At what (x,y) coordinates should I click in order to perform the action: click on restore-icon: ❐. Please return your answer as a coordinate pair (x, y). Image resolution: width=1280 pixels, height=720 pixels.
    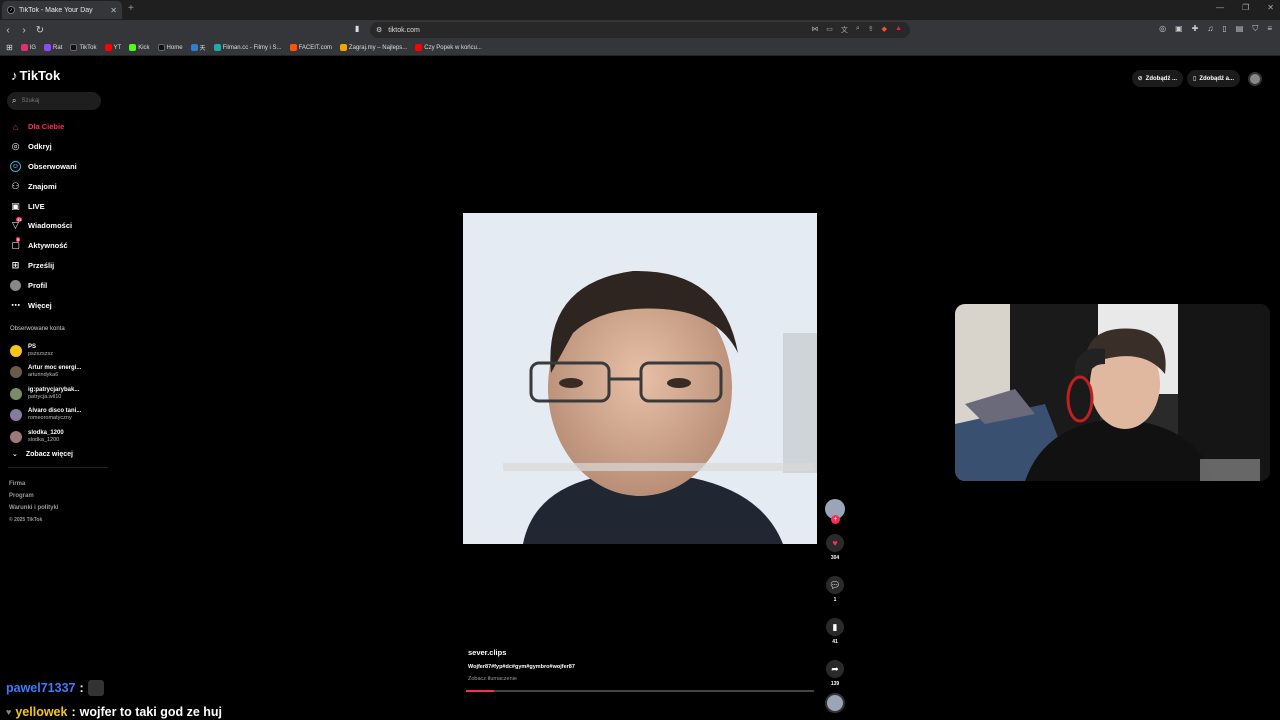
    Looking at the image, I should click on (1245, 7).